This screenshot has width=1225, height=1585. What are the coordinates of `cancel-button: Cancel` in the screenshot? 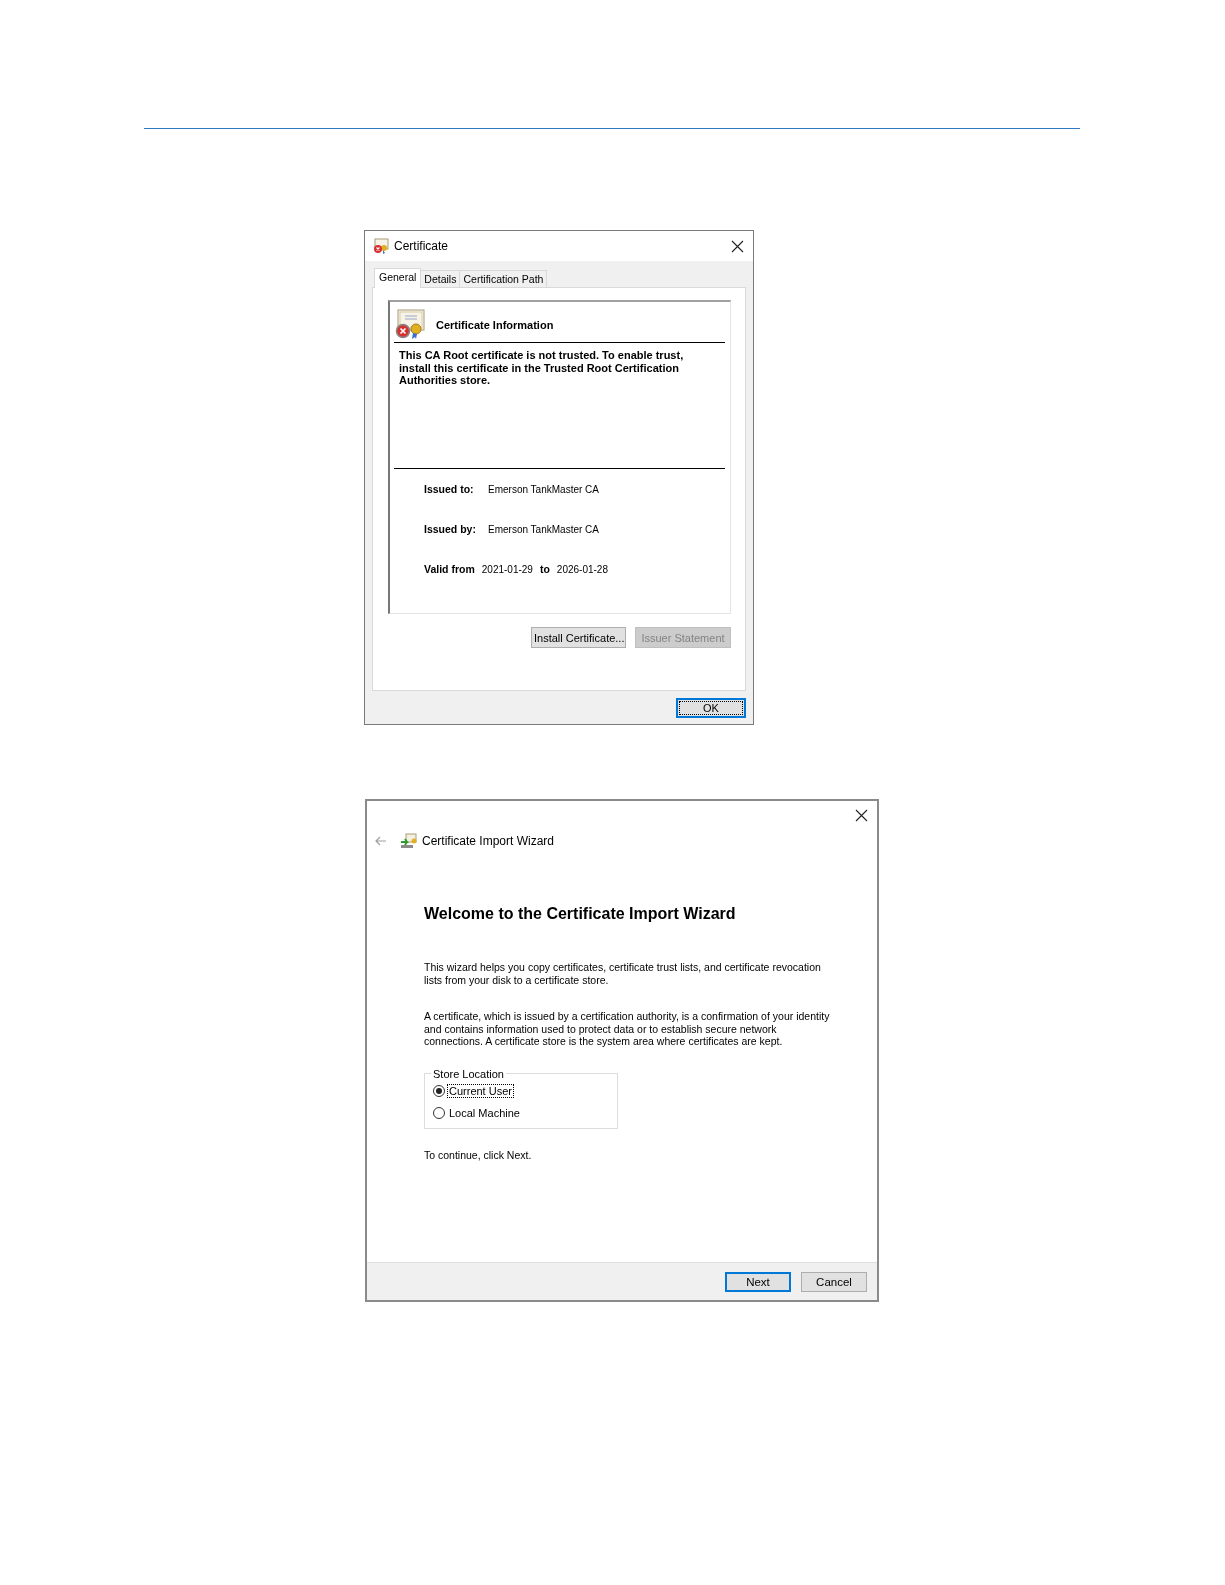 It's located at (834, 1281).